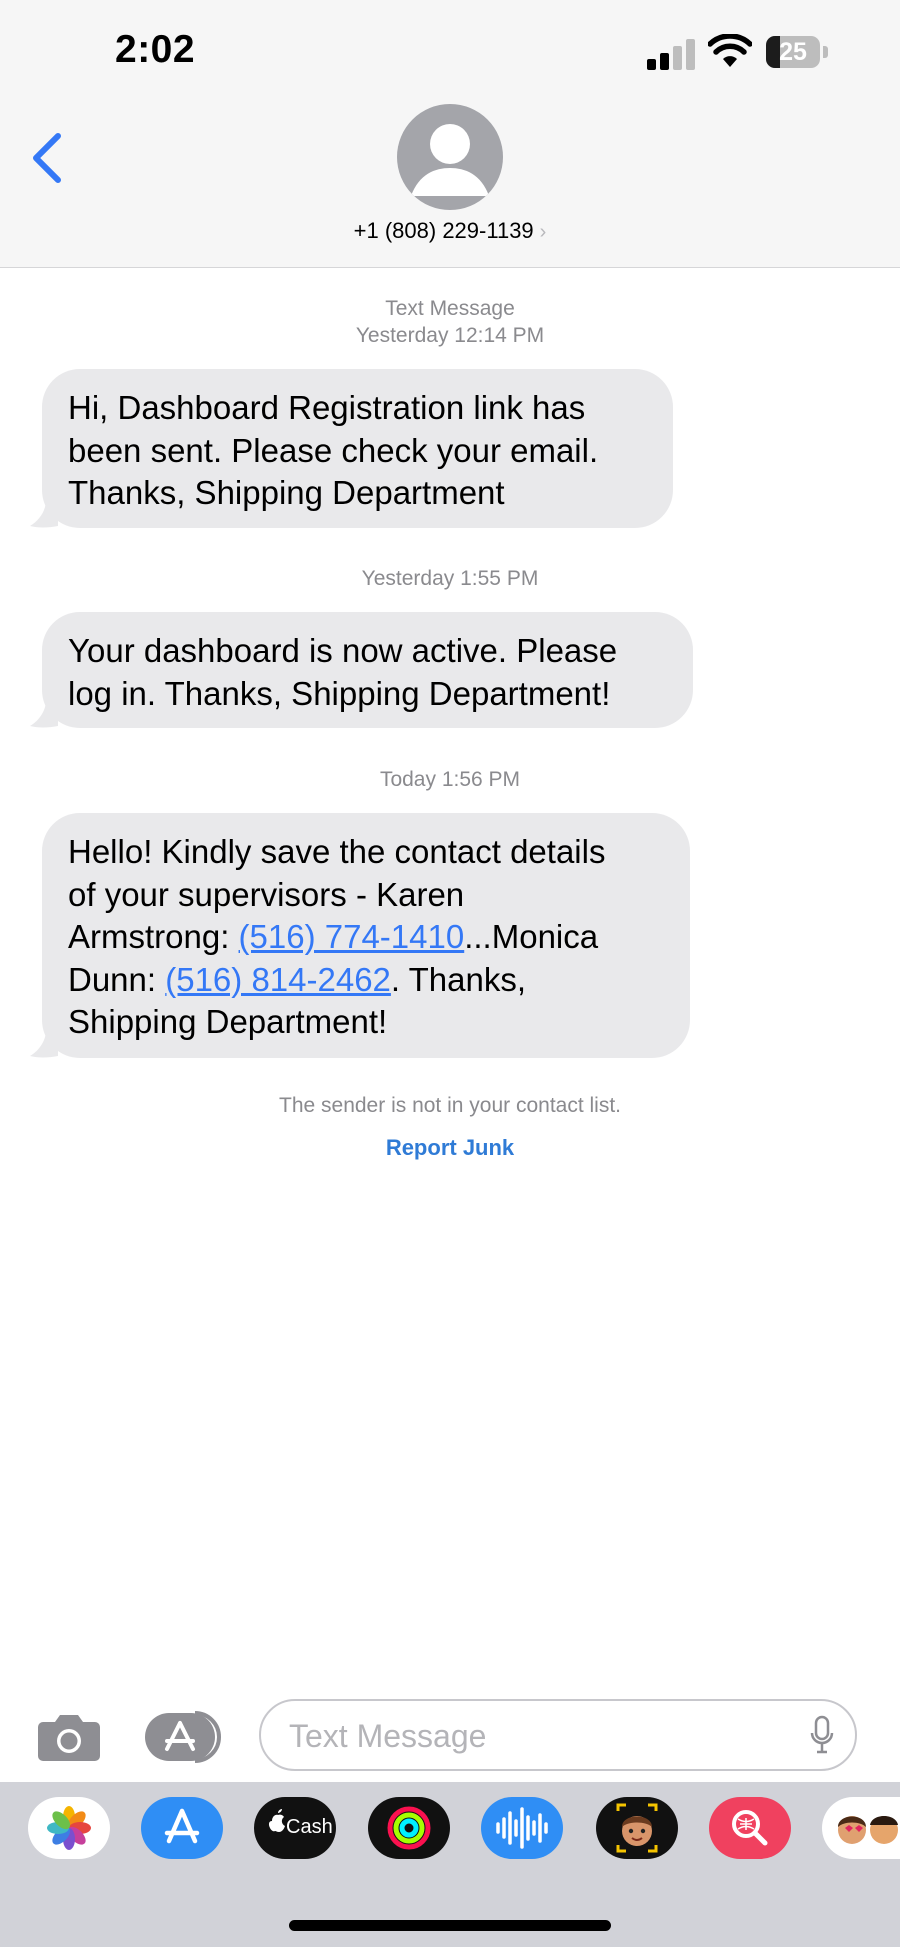 The width and height of the screenshot is (900, 1947). What do you see at coordinates (458, 979) in the screenshot?
I see `message-text: . Thanks,` at bounding box center [458, 979].